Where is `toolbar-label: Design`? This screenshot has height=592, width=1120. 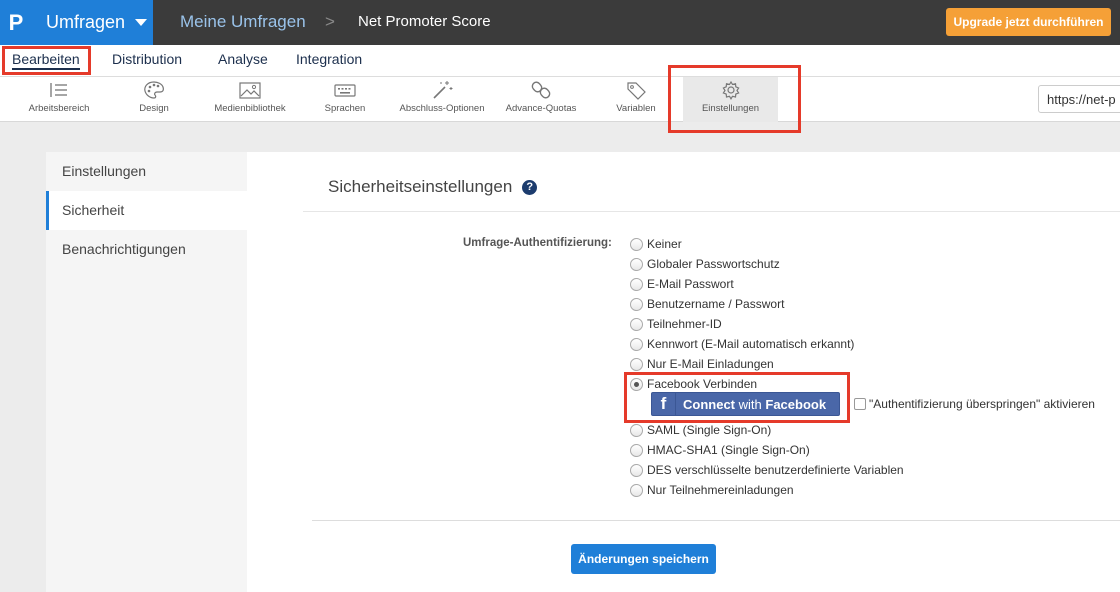
toolbar-label: Design is located at coordinates (154, 108).